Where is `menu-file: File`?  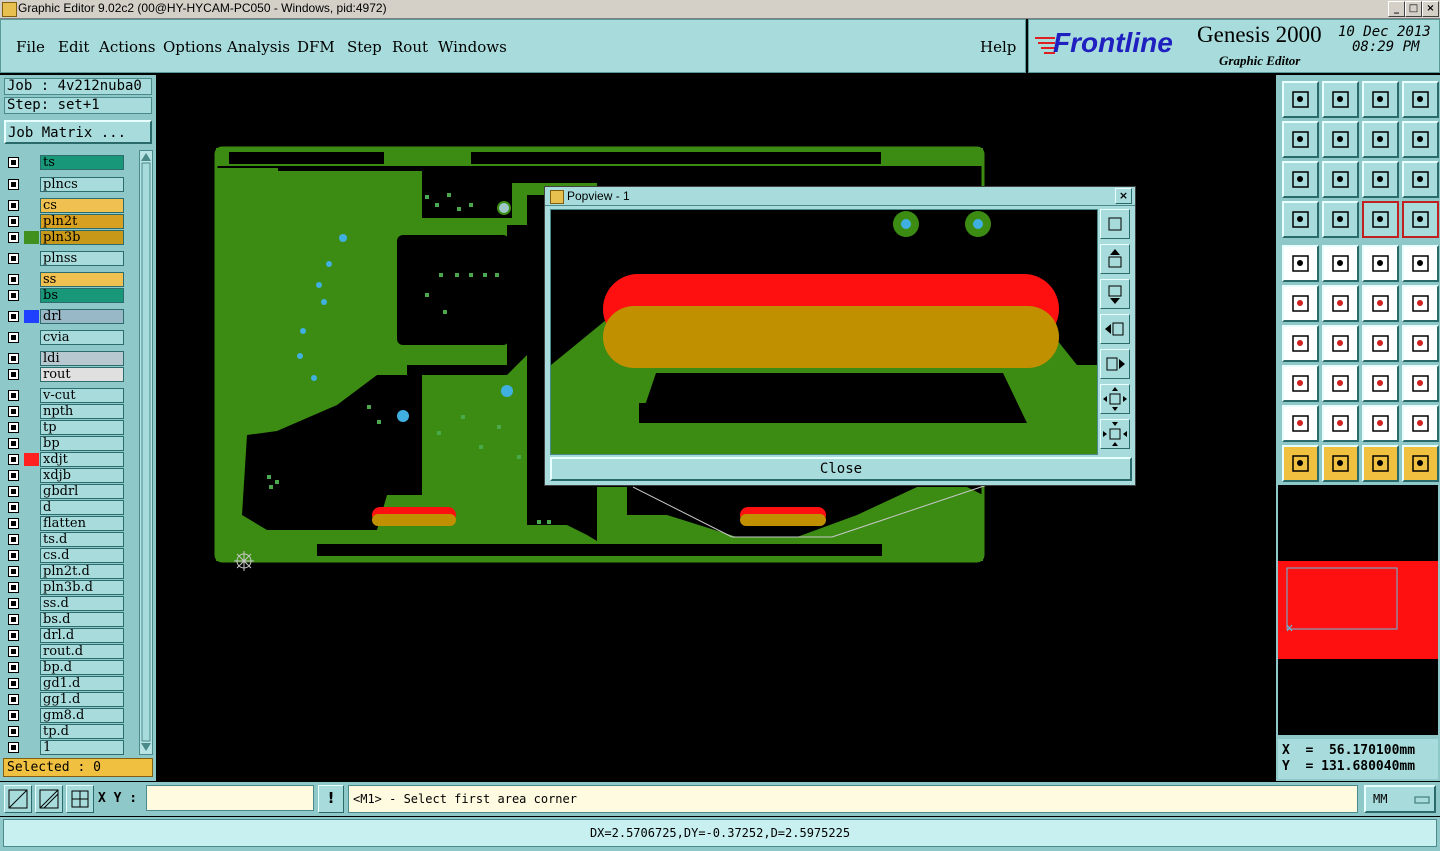 menu-file: File is located at coordinates (30, 47).